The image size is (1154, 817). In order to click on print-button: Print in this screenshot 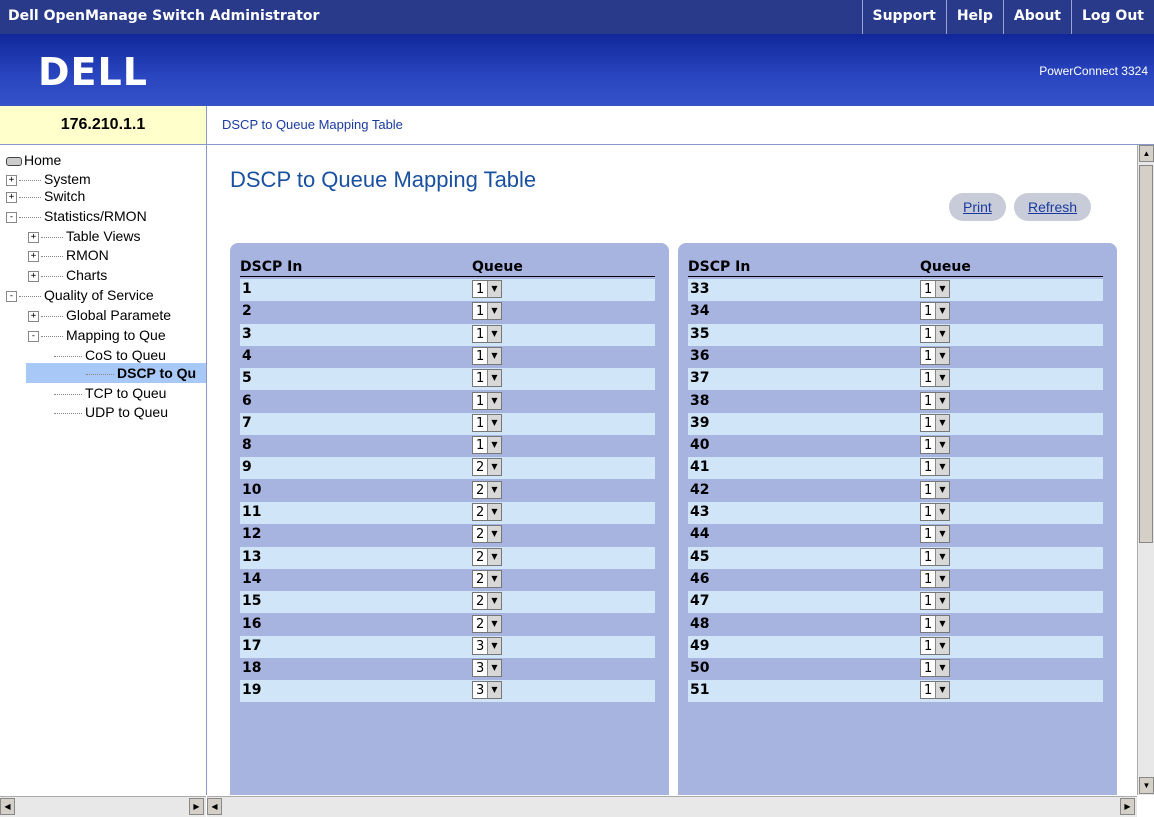, I will do `click(977, 207)`.